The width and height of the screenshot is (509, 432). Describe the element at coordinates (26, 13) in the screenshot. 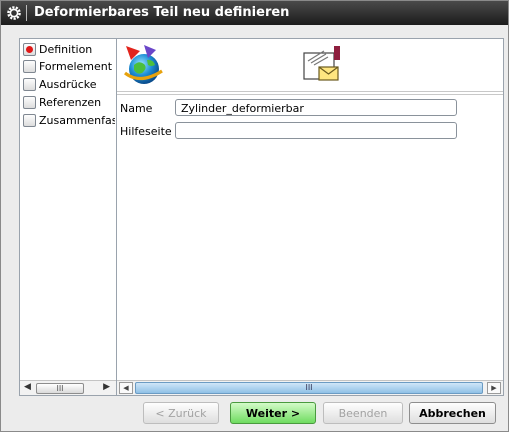

I see `title-separator` at that location.